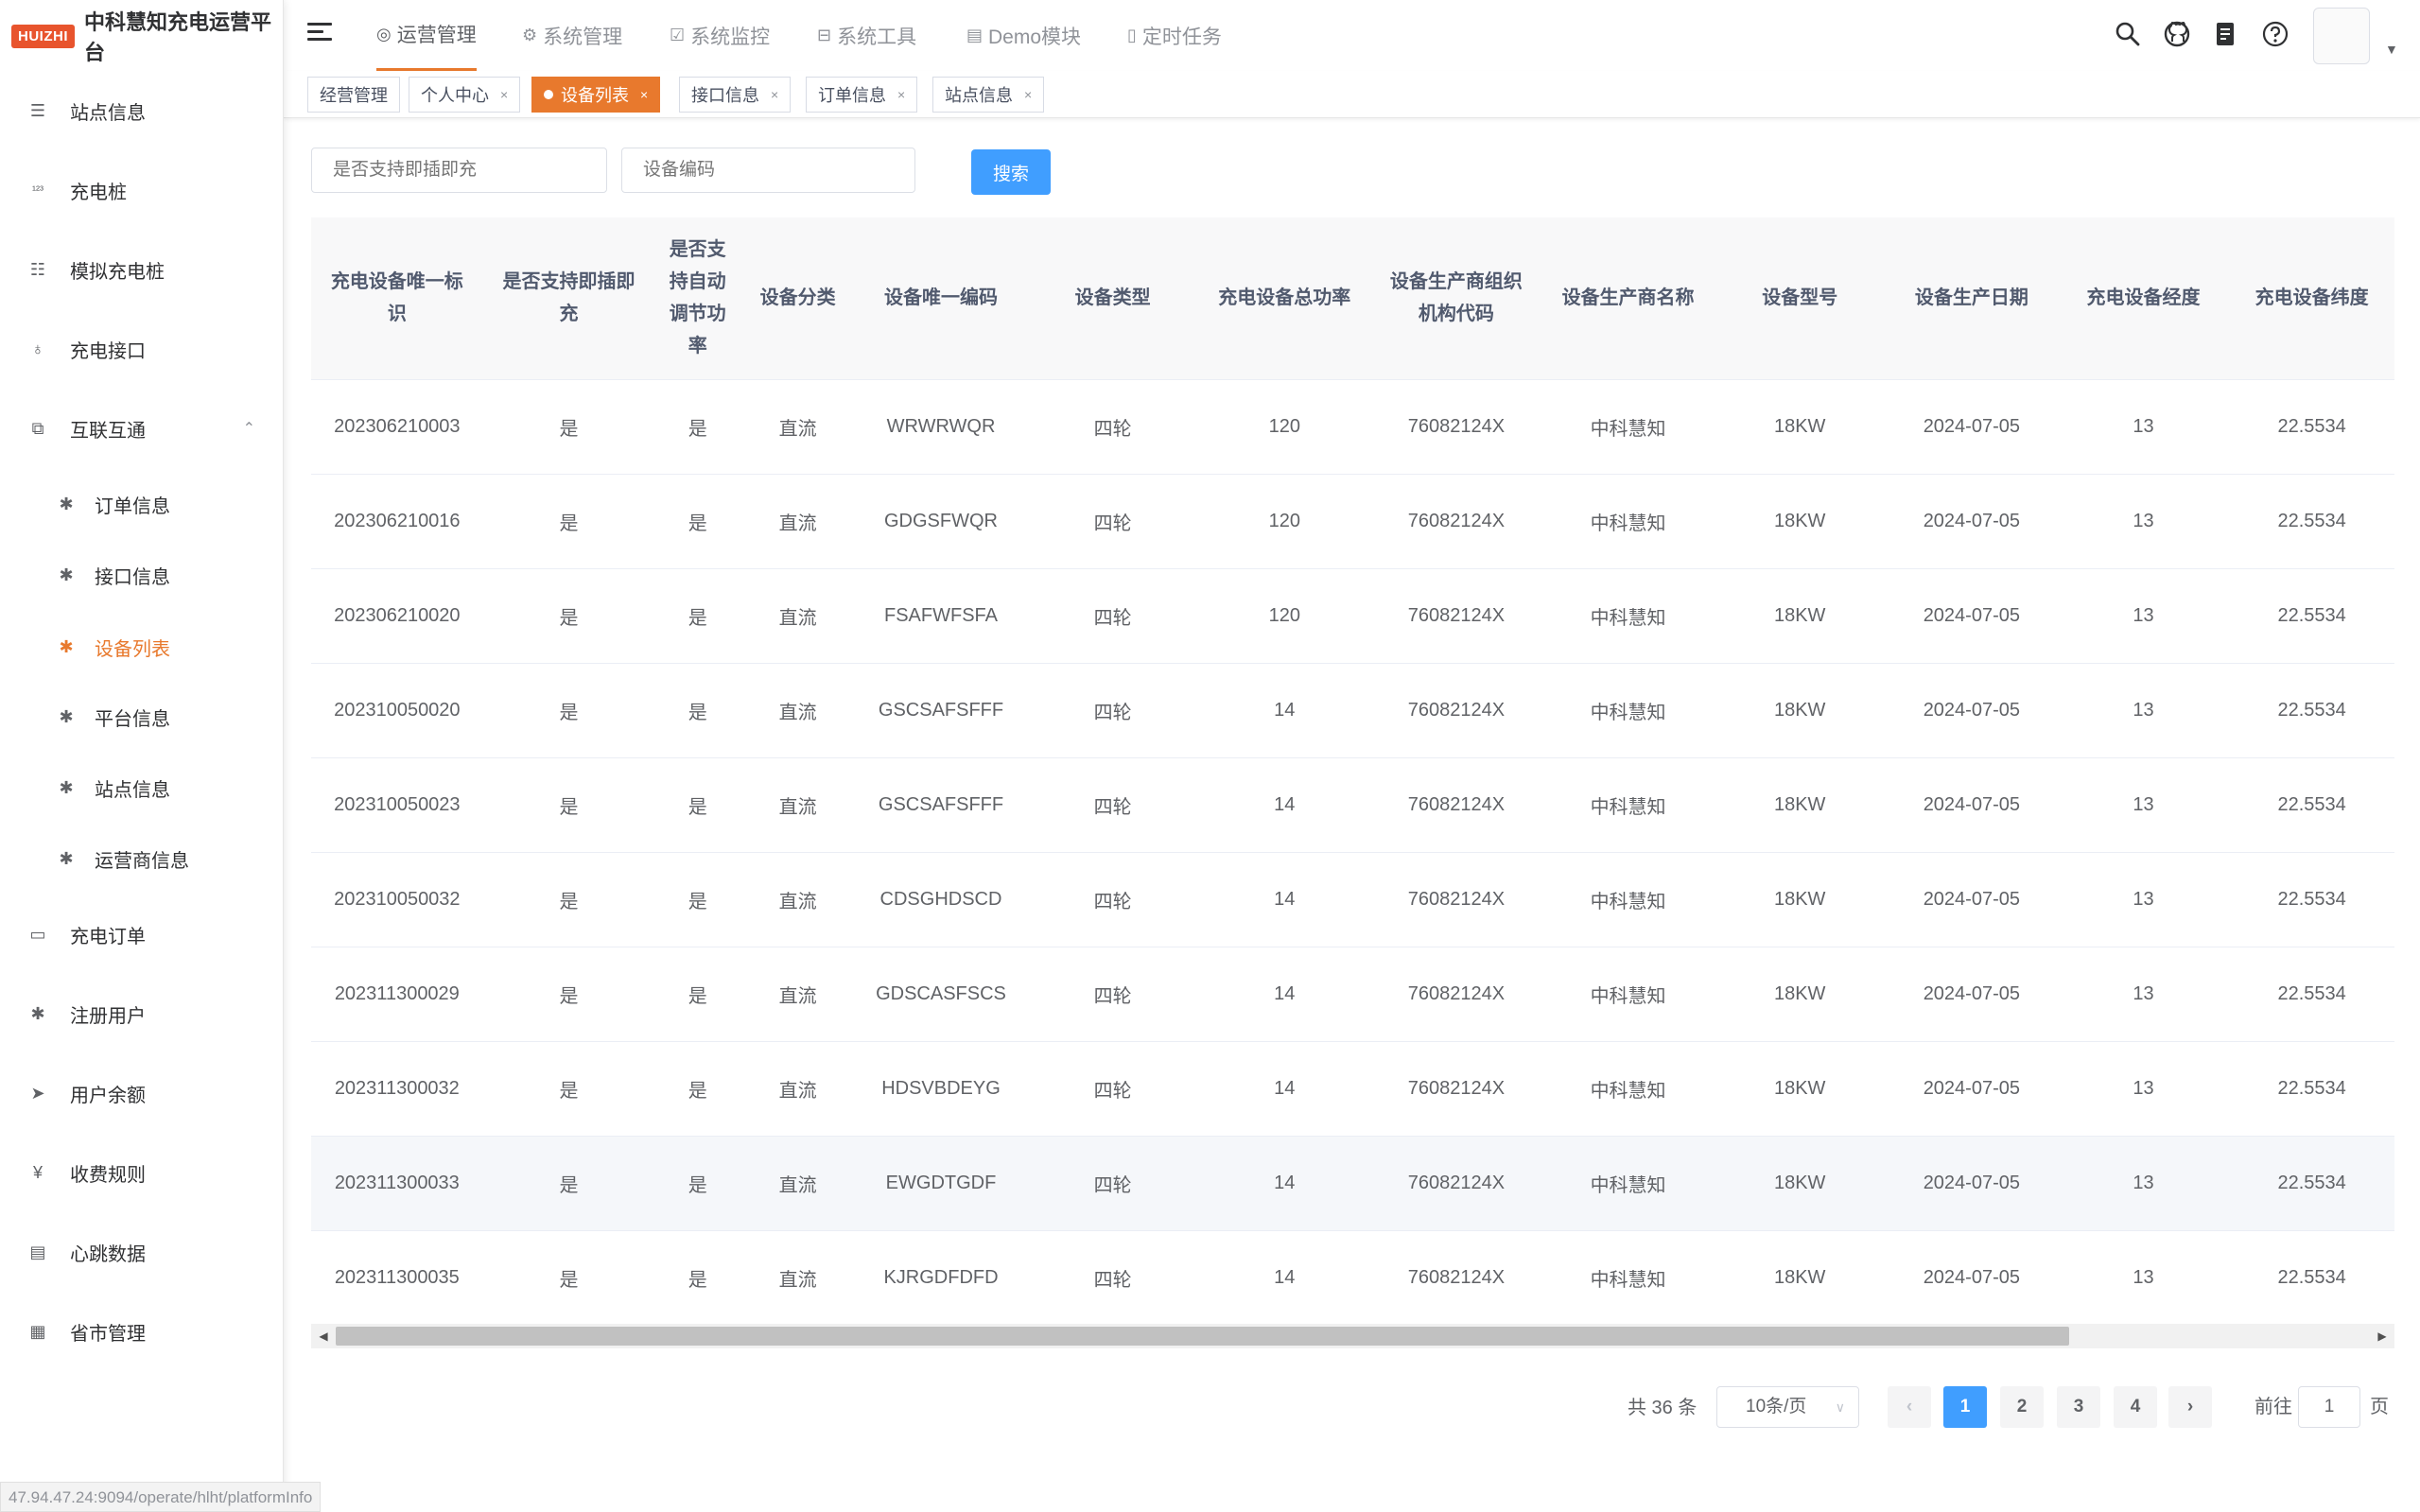  I want to click on table-cell: GDGSFWQR, so click(941, 521).